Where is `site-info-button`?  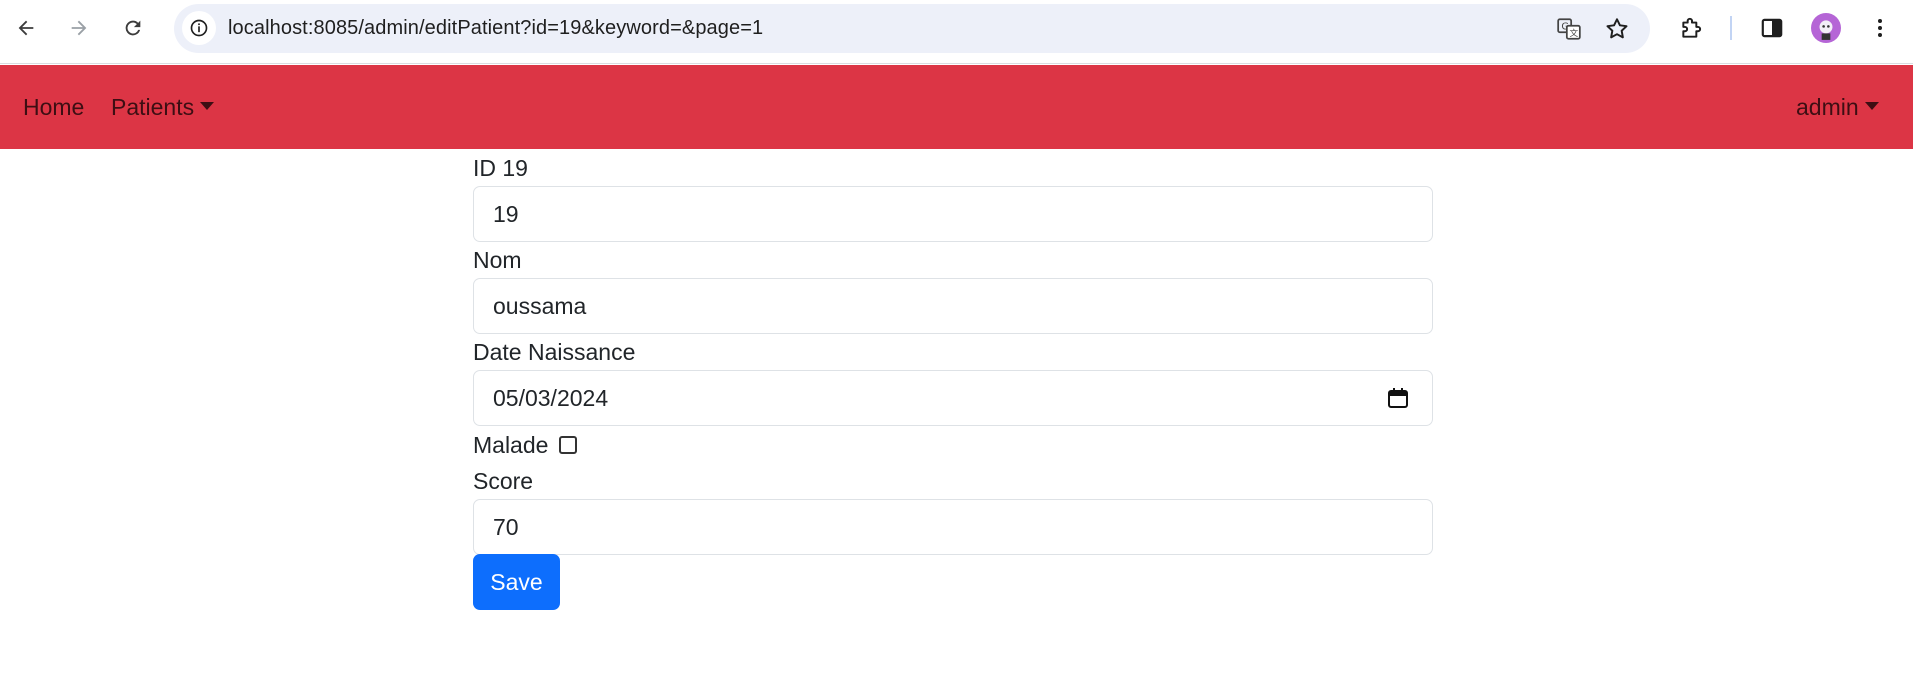
site-info-button is located at coordinates (199, 28).